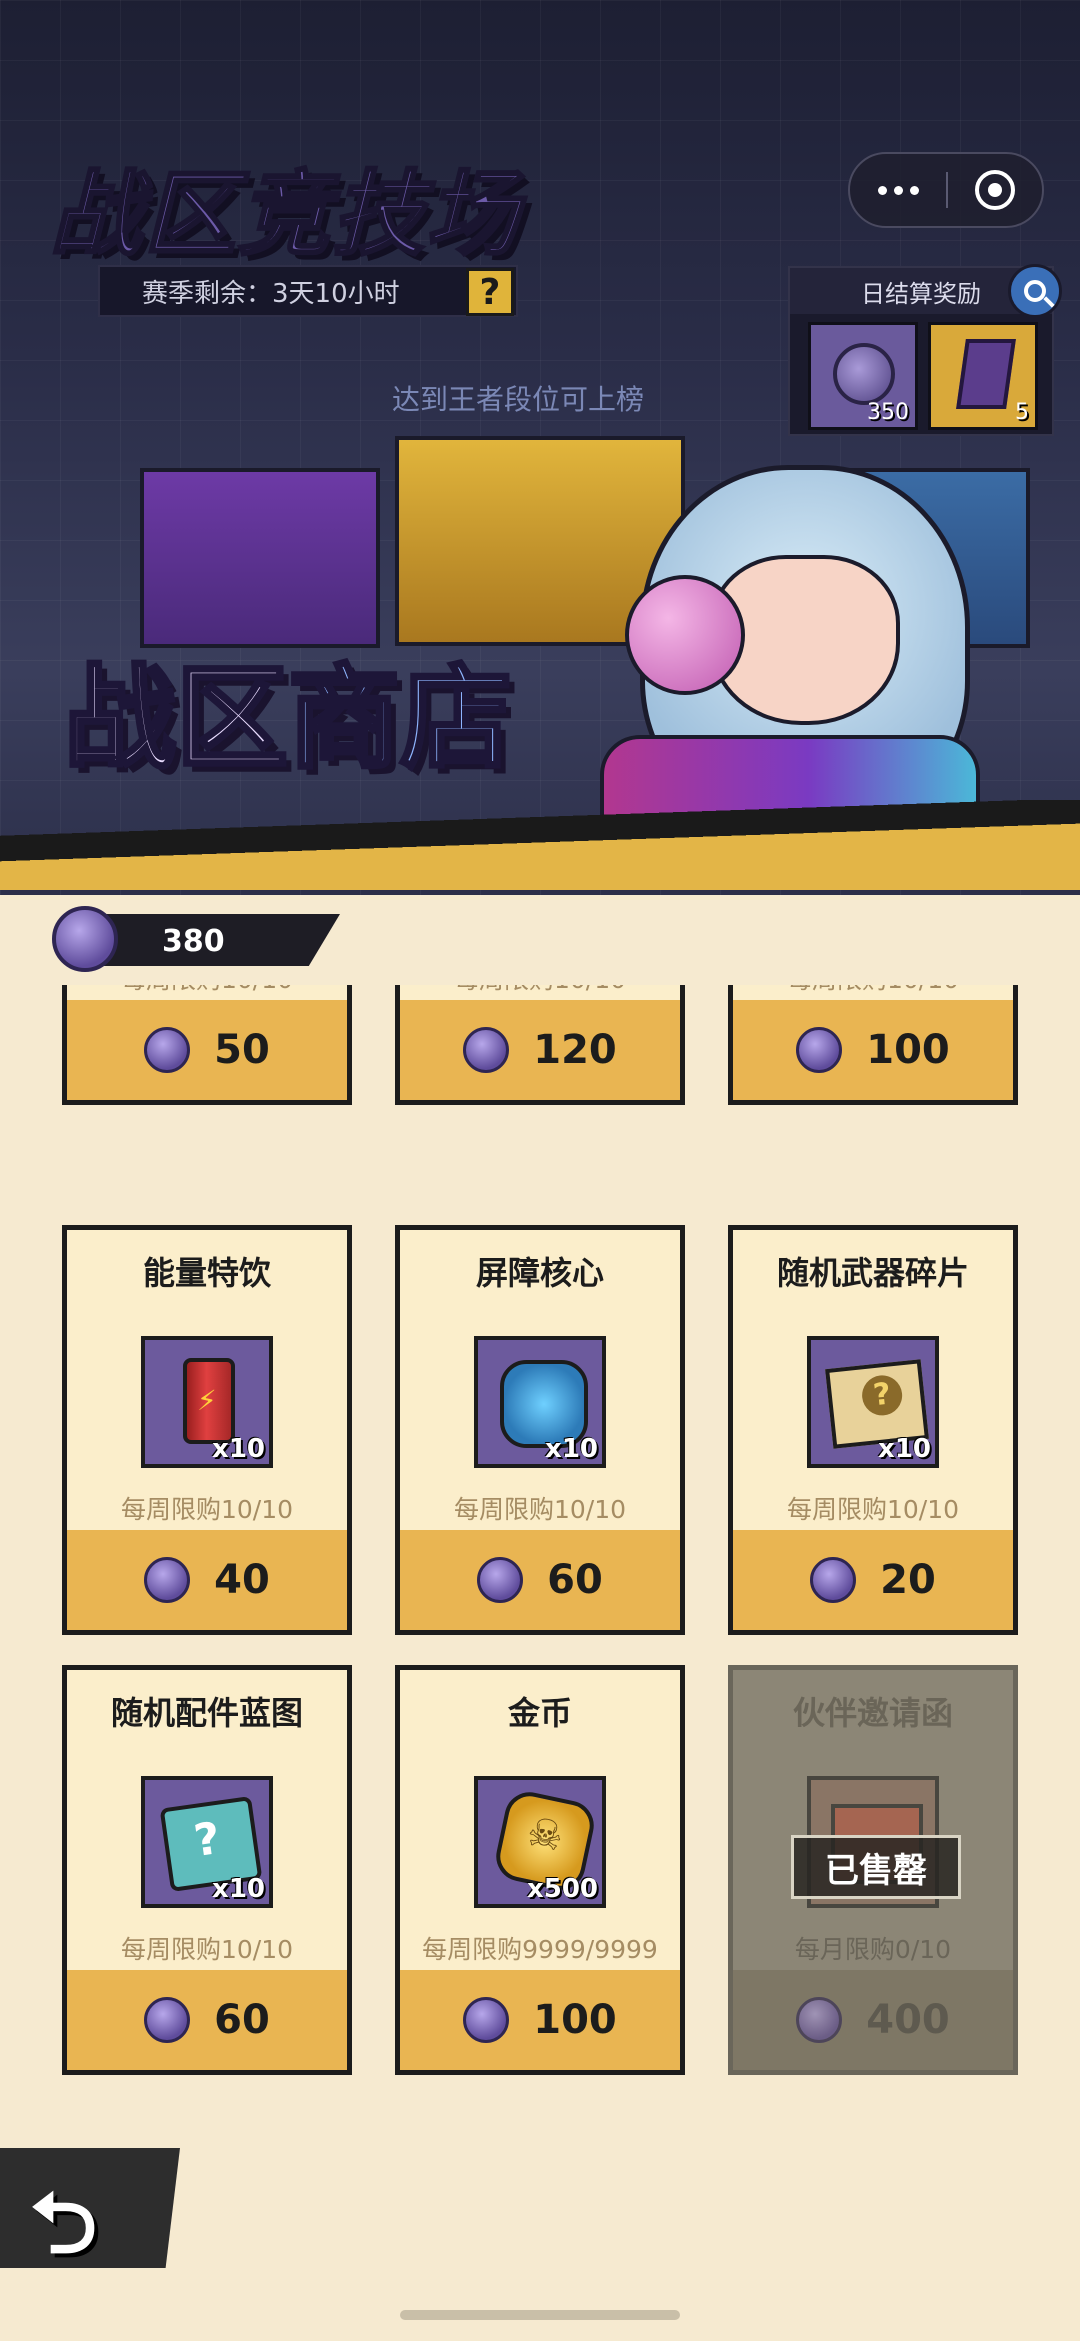  Describe the element at coordinates (284, 215) in the screenshot. I see `arena-title: 战区竞技场` at that location.